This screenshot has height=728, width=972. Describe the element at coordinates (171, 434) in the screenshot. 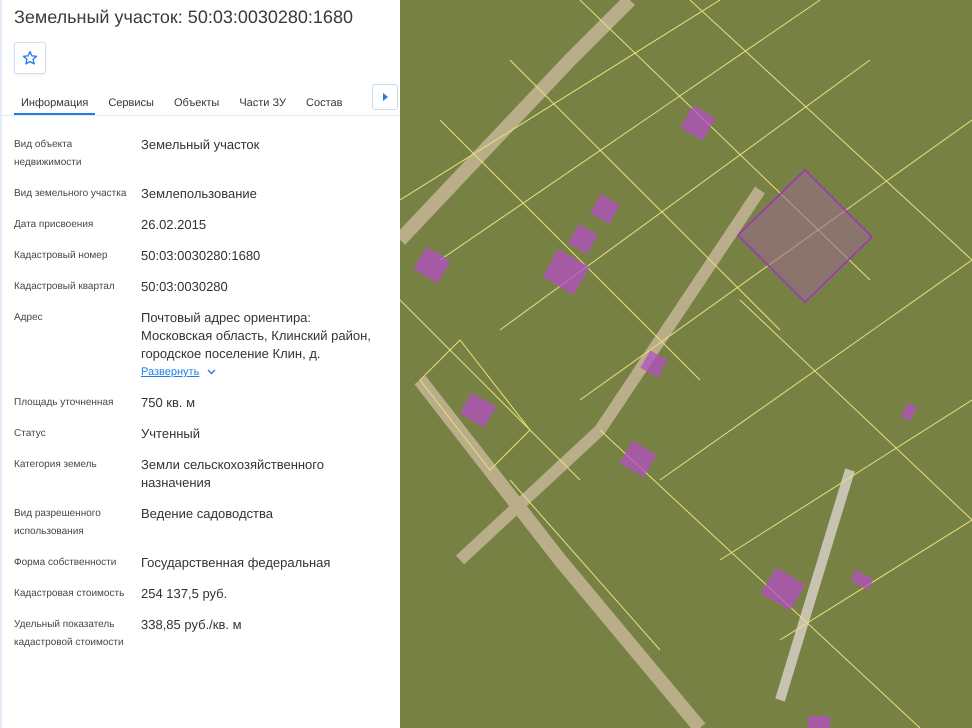

I see `field-value: Учтенный` at that location.